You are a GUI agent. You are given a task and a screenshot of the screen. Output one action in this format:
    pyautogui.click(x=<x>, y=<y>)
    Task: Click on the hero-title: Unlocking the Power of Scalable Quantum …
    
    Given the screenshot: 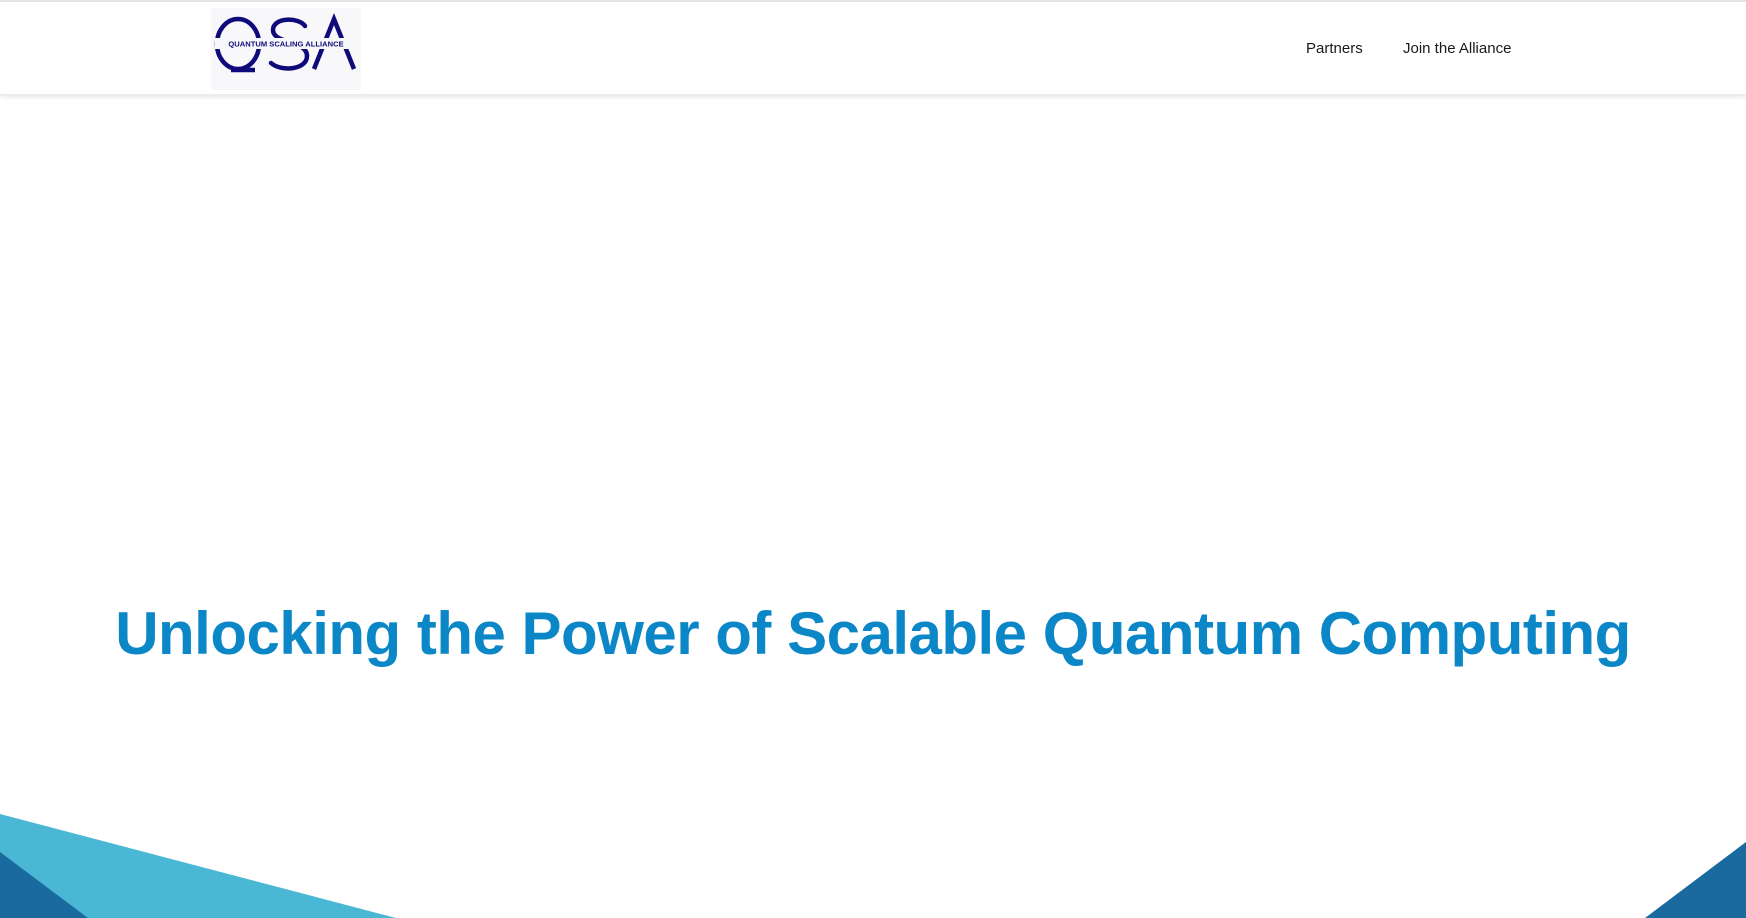 What is the action you would take?
    pyautogui.click(x=873, y=633)
    